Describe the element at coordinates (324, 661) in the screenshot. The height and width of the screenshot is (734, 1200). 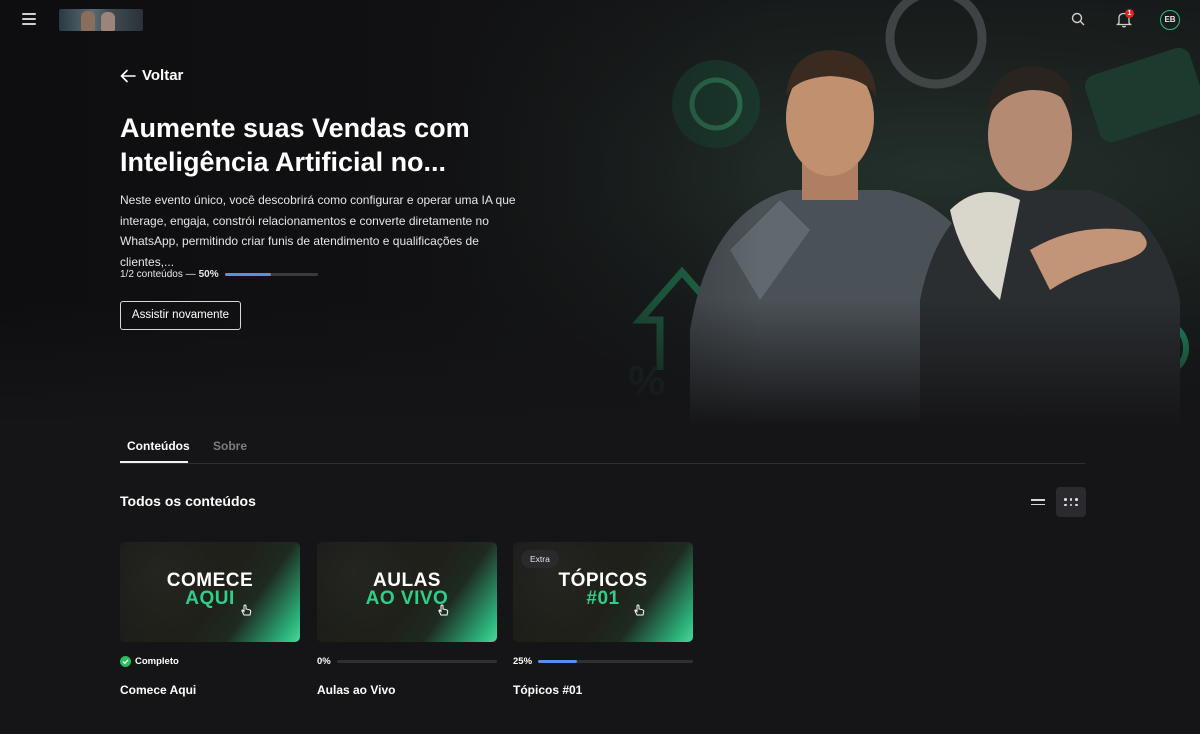
I see `status-label: 0%` at that location.